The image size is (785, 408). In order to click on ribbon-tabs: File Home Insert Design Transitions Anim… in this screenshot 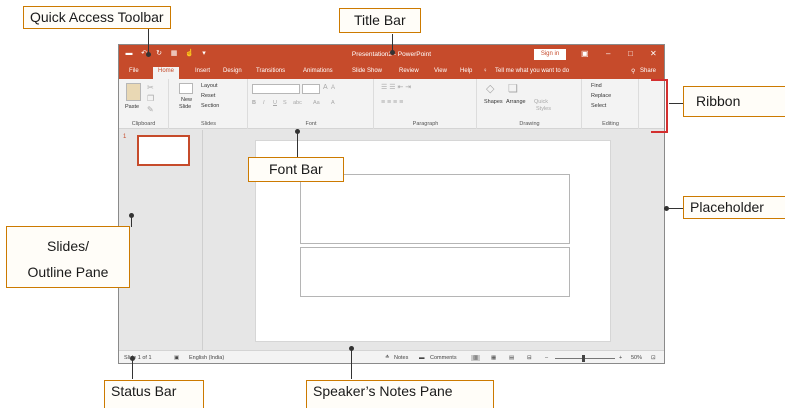, I will do `click(391, 72)`.